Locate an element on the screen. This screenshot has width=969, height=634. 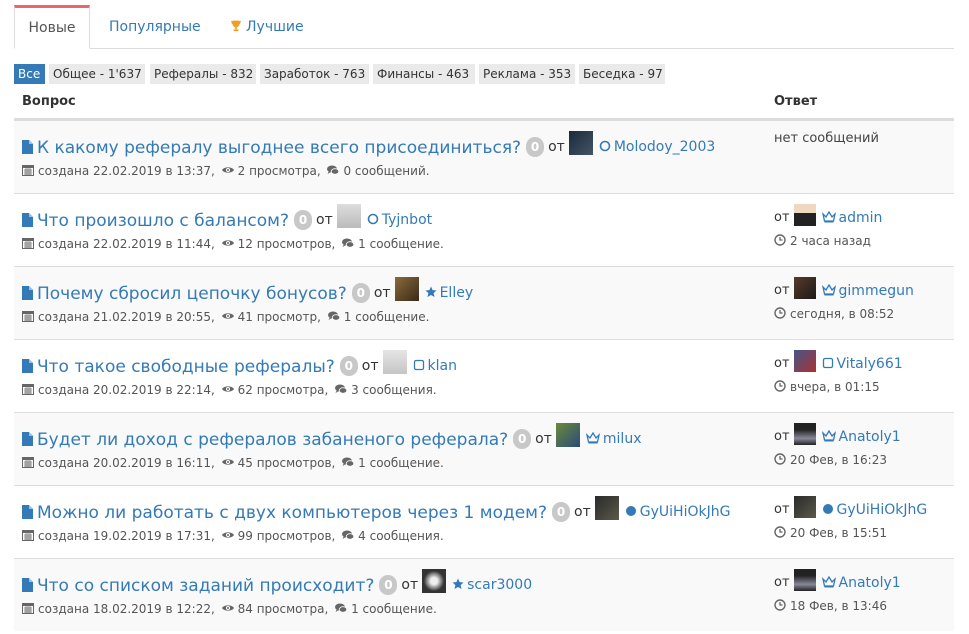
author-link: GyUiHiOkJhG is located at coordinates (685, 512).